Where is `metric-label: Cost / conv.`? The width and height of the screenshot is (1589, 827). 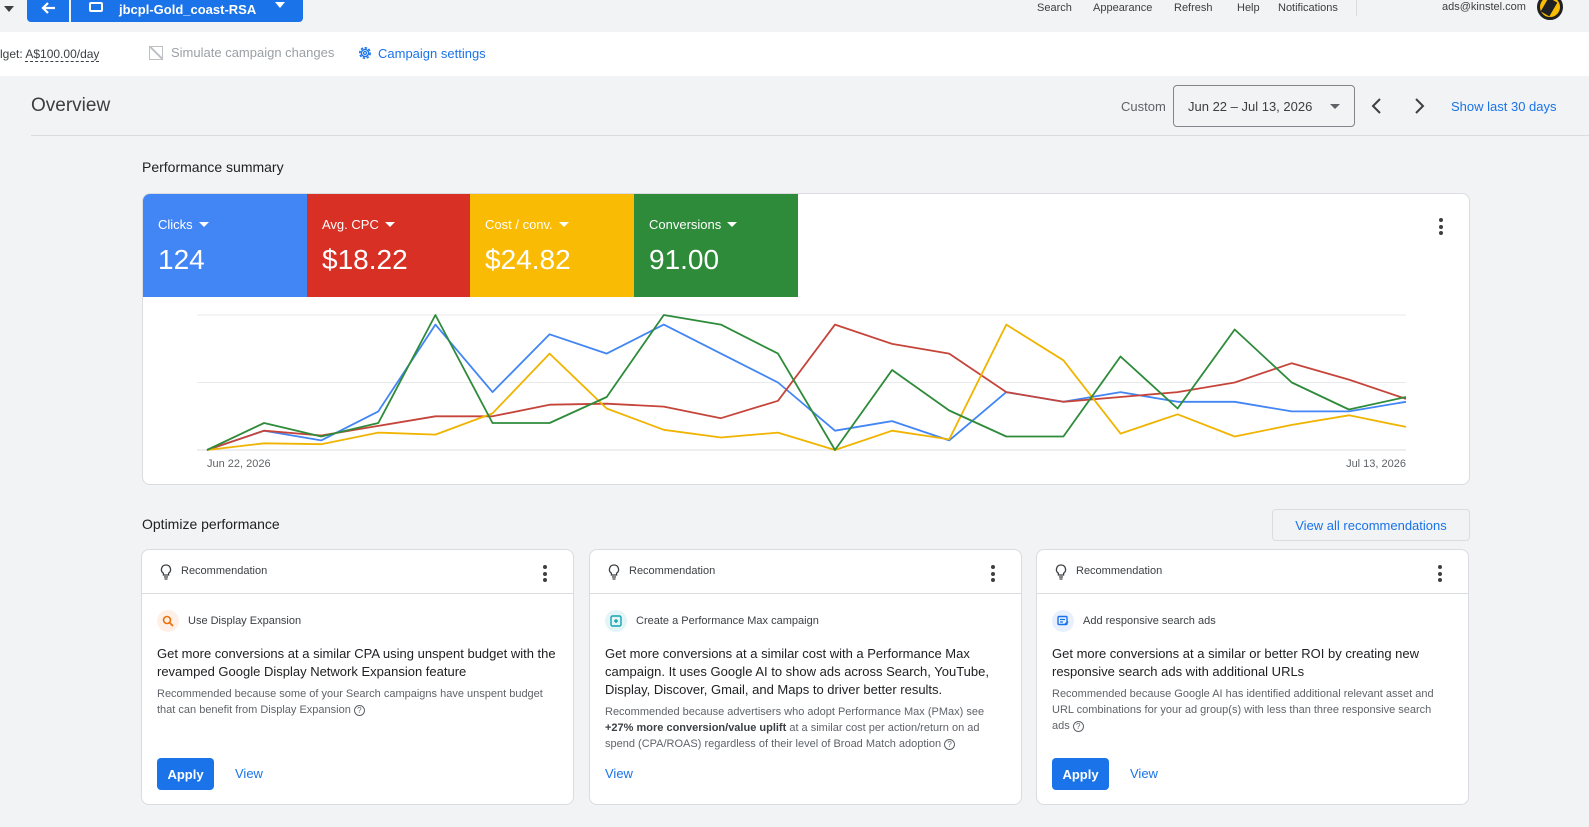
metric-label: Cost / conv. is located at coordinates (519, 224).